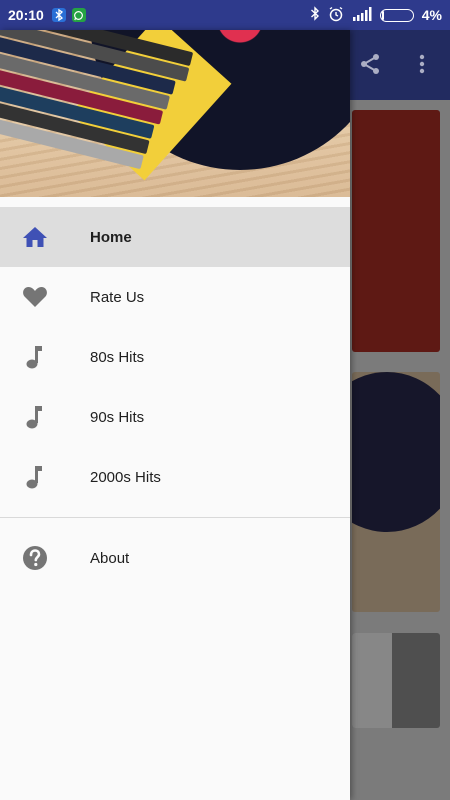 The width and height of the screenshot is (450, 800). What do you see at coordinates (35, 297) in the screenshot?
I see `heart-icon` at bounding box center [35, 297].